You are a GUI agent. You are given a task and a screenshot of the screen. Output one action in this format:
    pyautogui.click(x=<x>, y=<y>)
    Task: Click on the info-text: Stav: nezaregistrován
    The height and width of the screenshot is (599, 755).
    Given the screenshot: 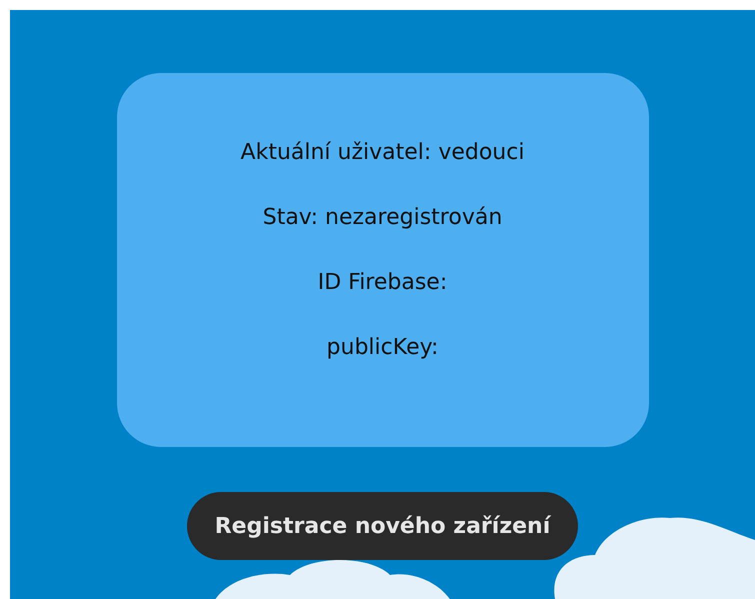 What is the action you would take?
    pyautogui.click(x=382, y=218)
    